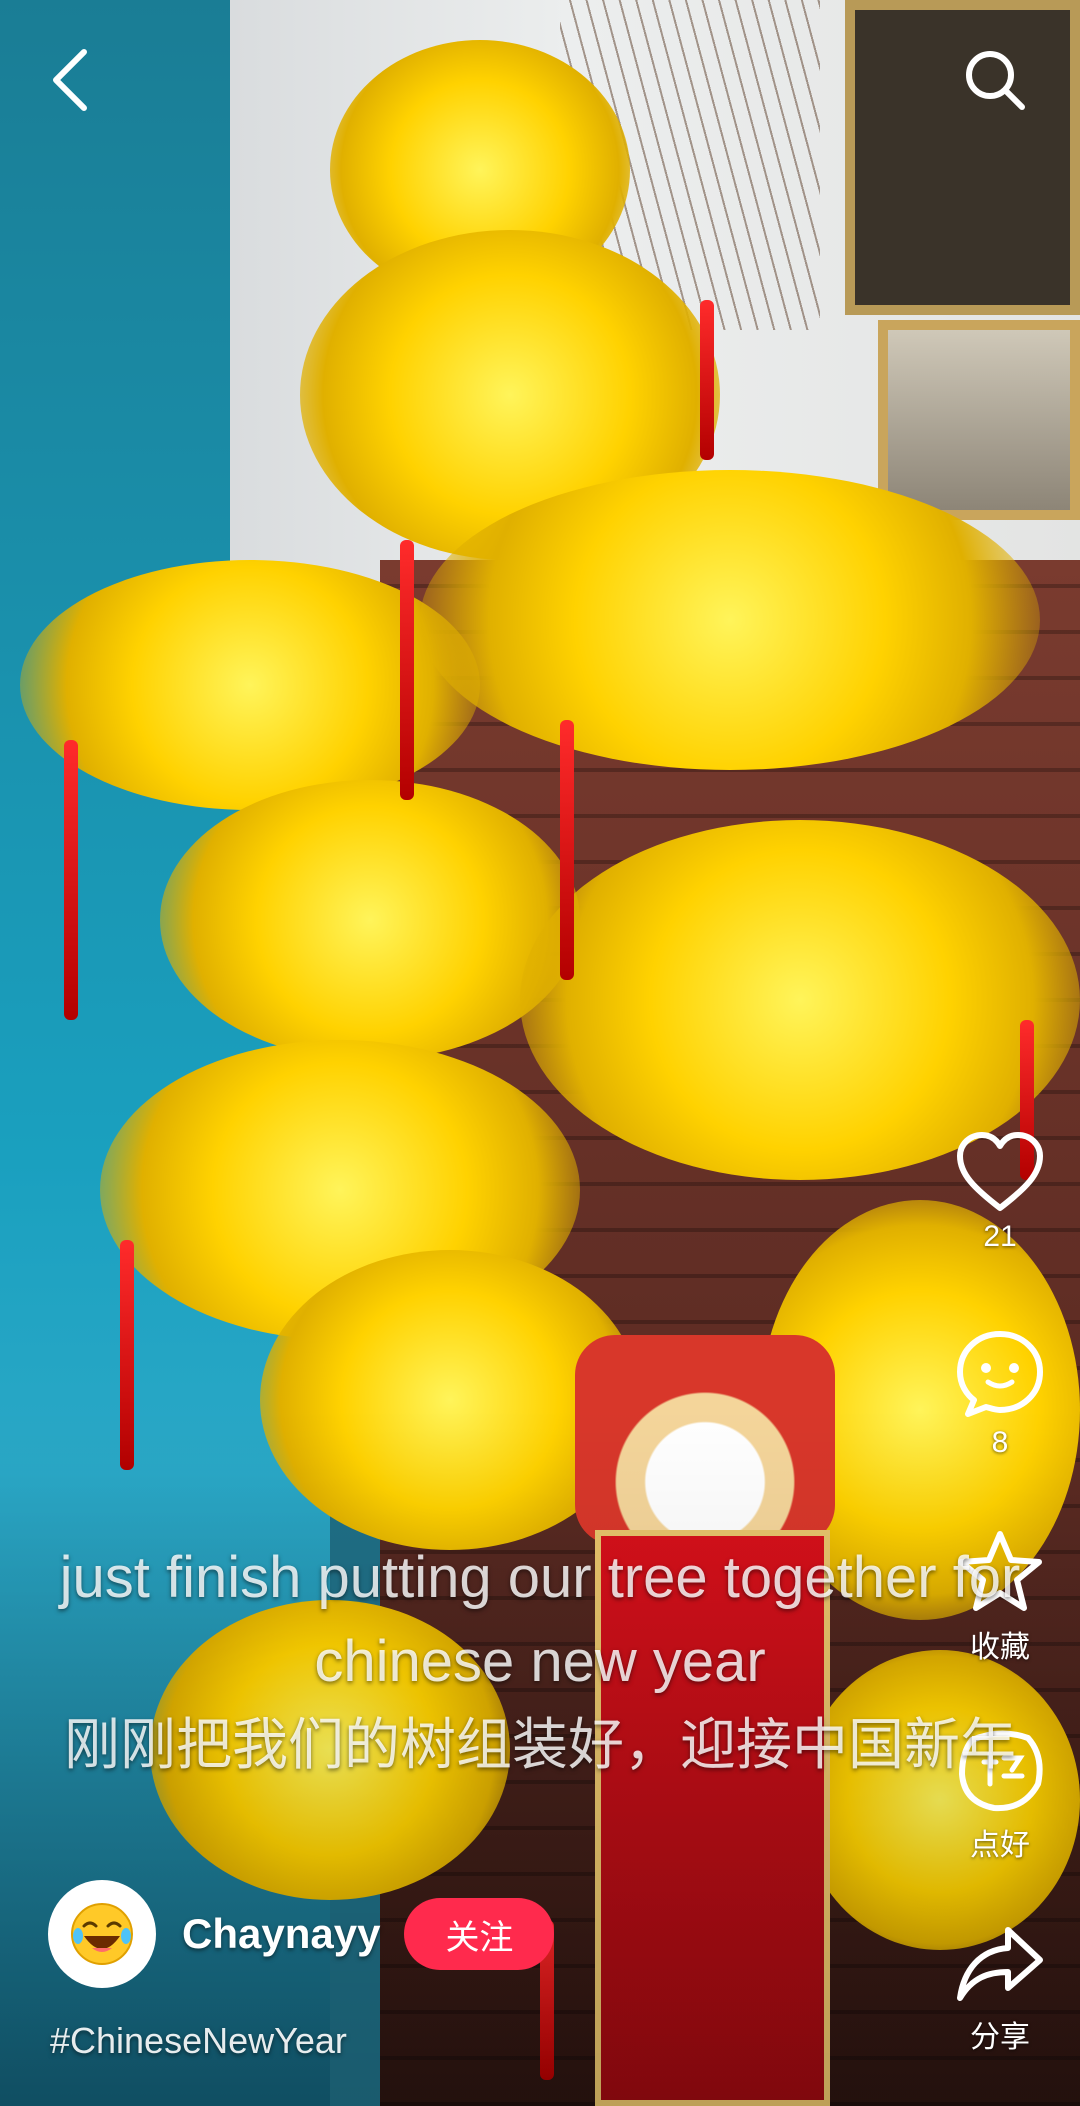 This screenshot has width=1080, height=2106. Describe the element at coordinates (1000, 1236) in the screenshot. I see `like-count: 21` at that location.